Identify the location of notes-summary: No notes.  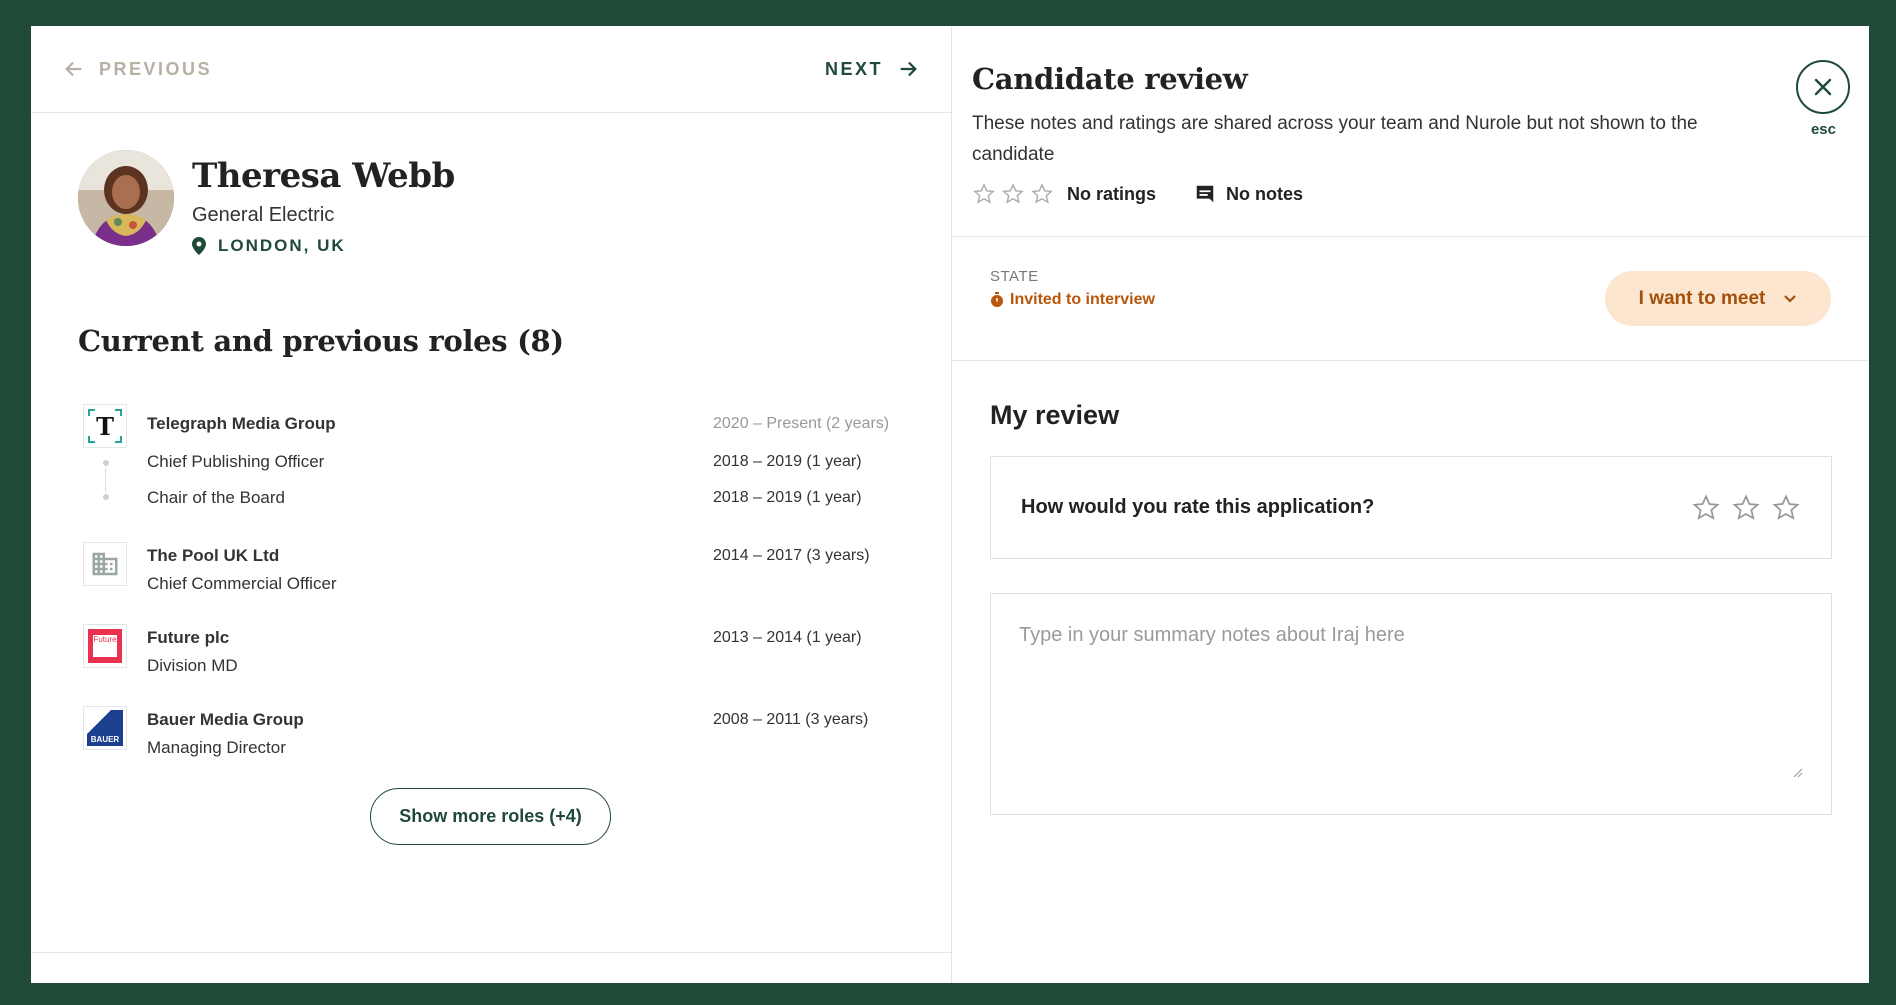
(1265, 193).